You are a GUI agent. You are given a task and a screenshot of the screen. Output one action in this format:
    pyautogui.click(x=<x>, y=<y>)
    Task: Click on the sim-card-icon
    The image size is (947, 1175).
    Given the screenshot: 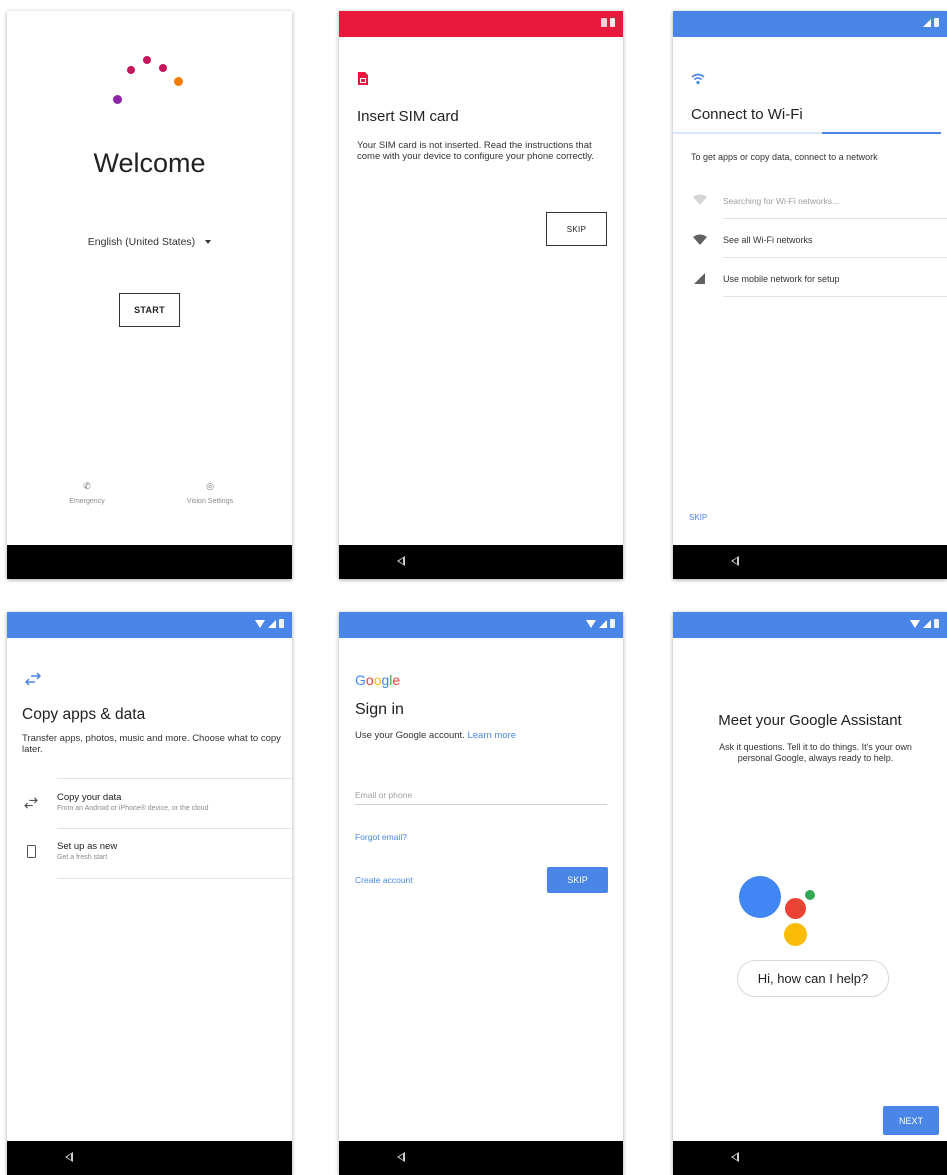 What is the action you would take?
    pyautogui.click(x=363, y=78)
    